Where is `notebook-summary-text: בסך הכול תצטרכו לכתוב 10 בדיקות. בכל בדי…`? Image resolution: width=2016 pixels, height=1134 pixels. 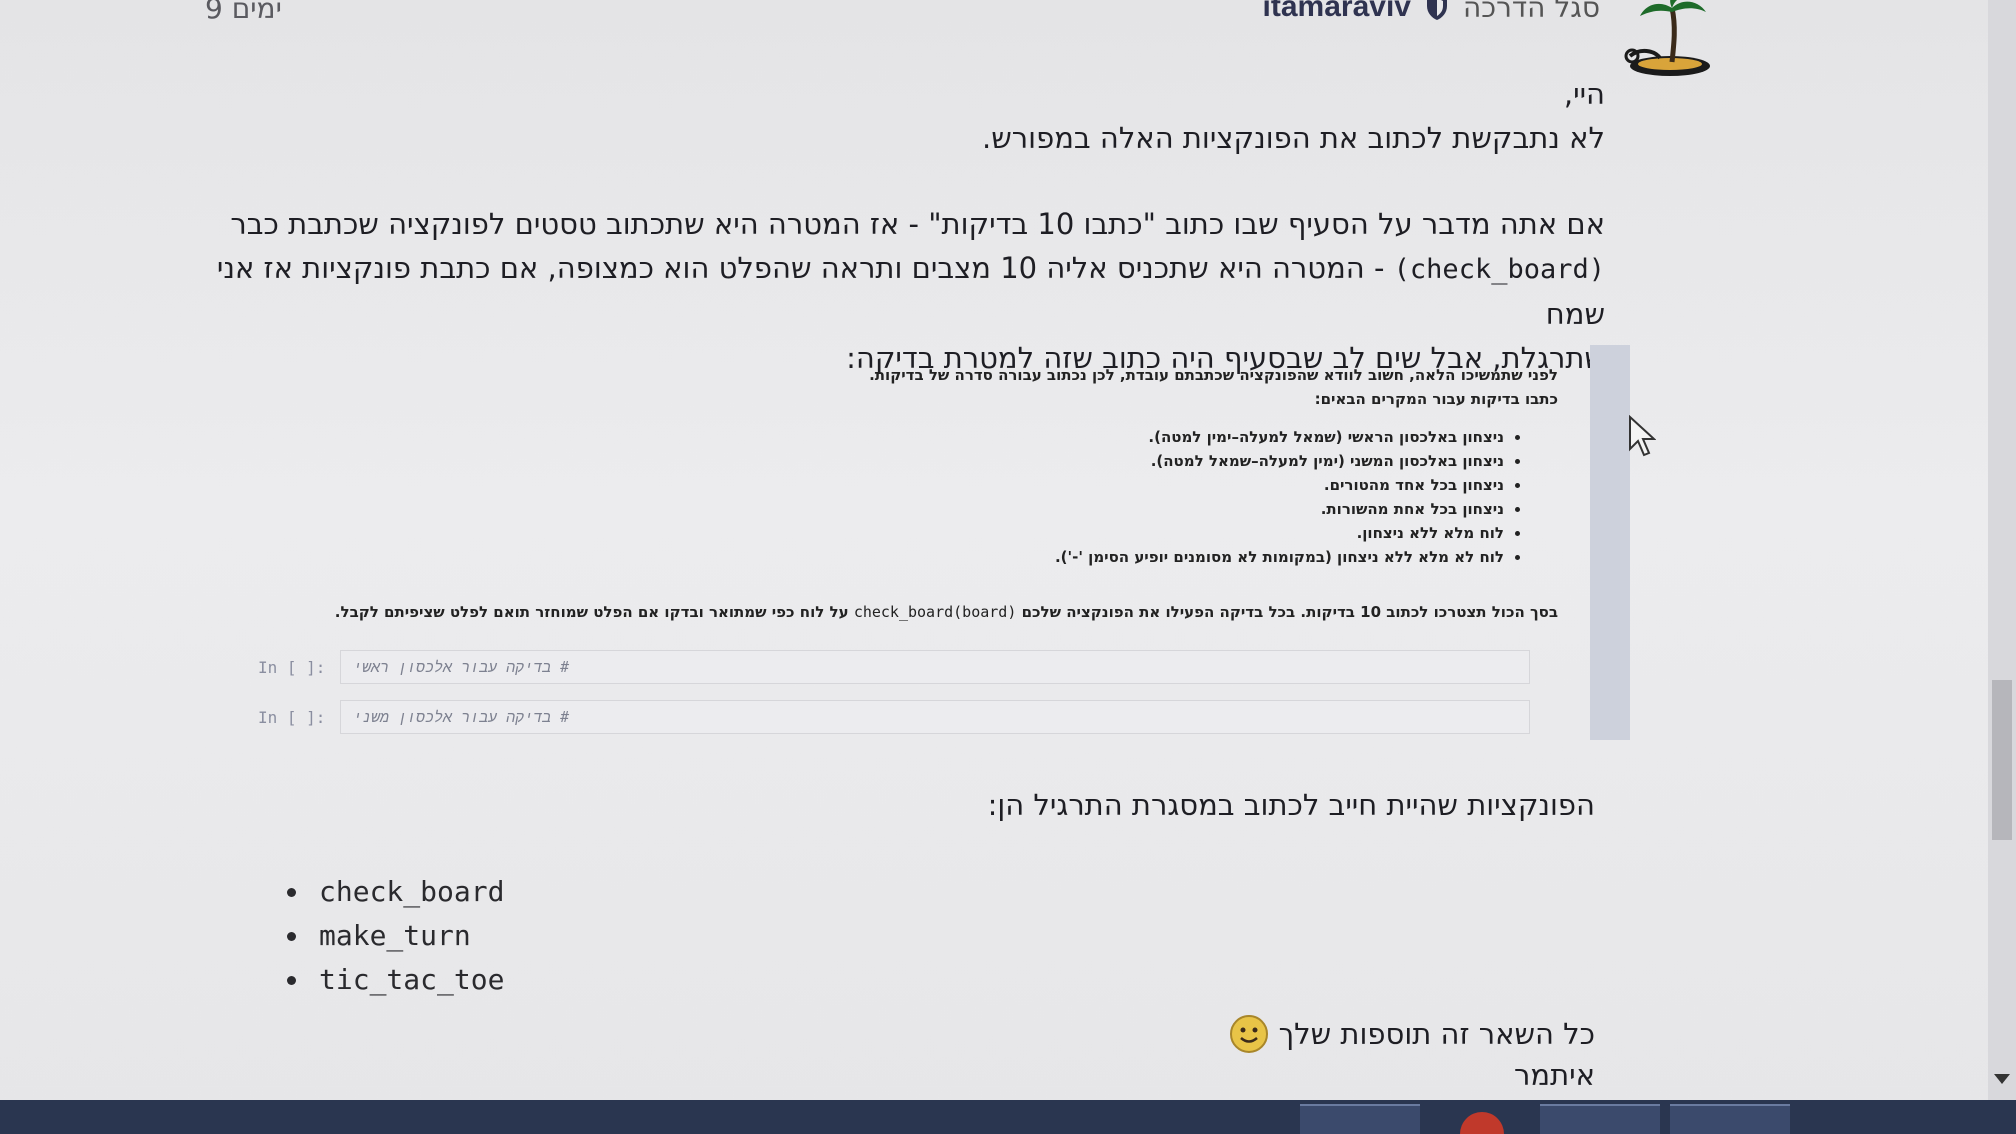 notebook-summary-text: בסך הכול תצטרכו לכתוב 10 בדיקות. בכל בדי… is located at coordinates (1289, 612).